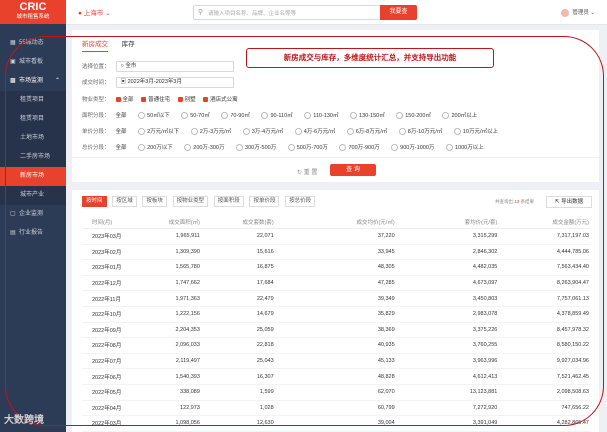  What do you see at coordinates (237, 314) in the screenshot?
I see `table-cell: 14,679` at bounding box center [237, 314].